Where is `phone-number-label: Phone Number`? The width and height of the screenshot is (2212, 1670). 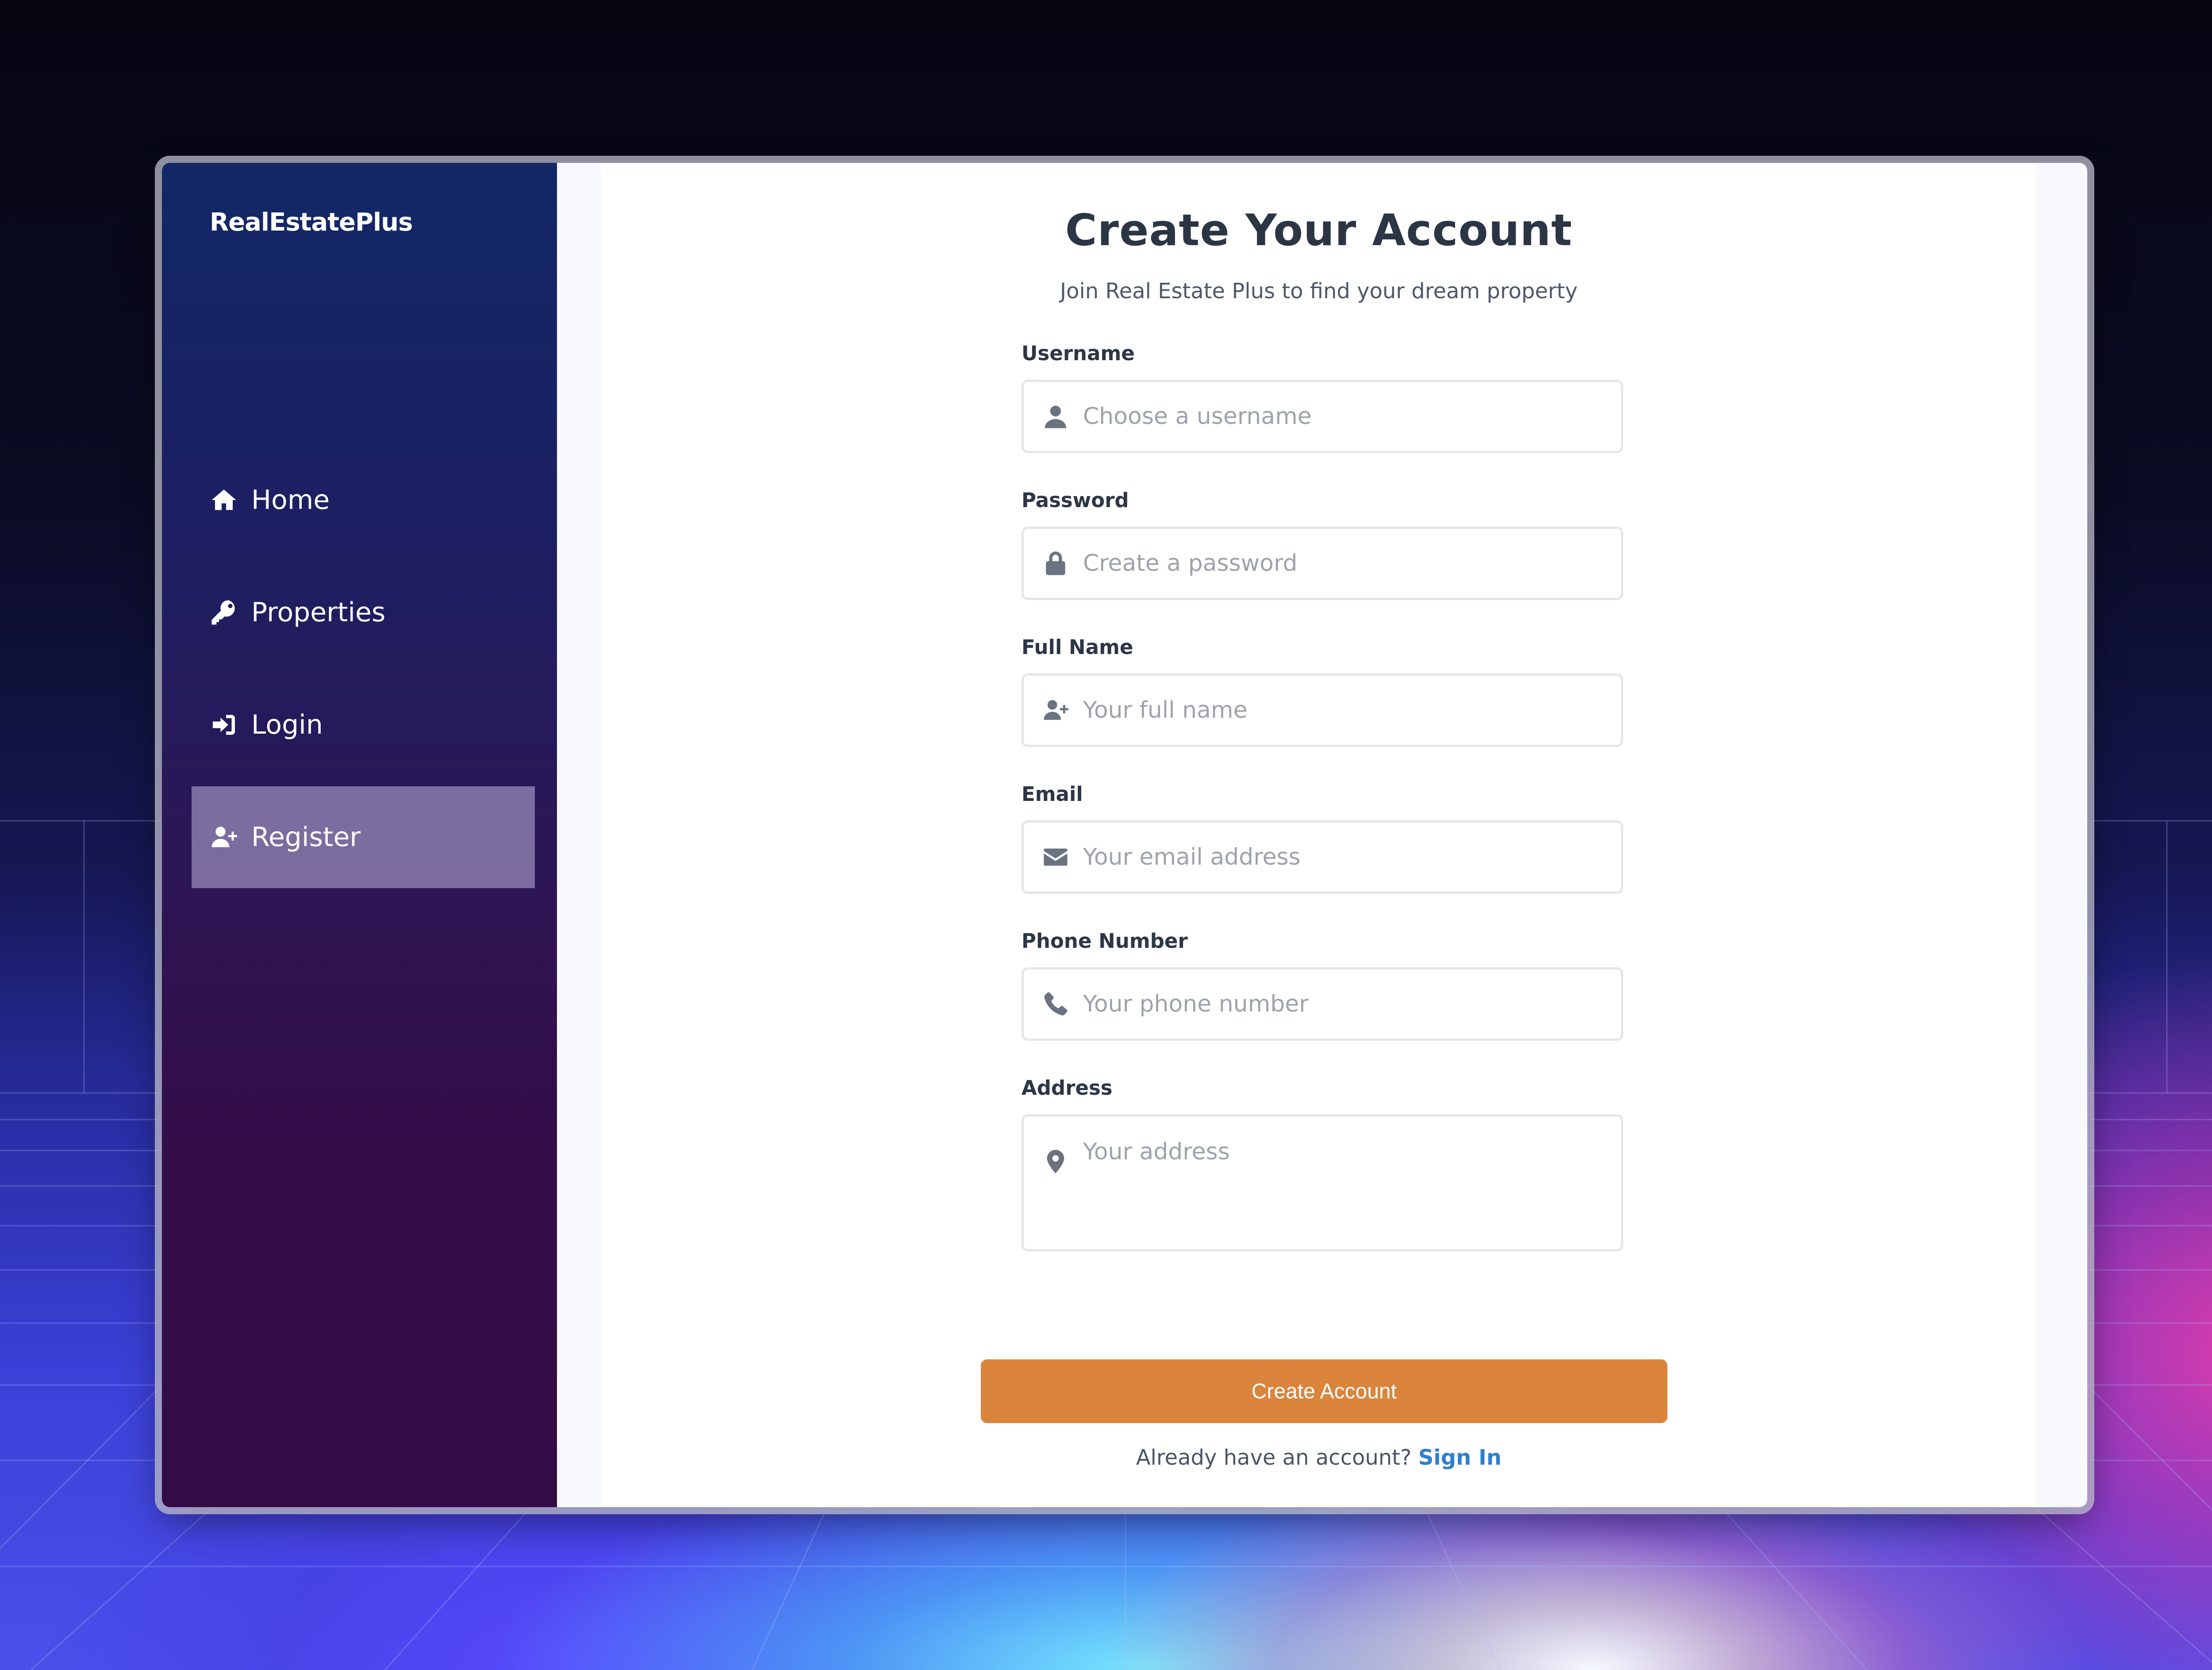
phone-number-label: Phone Number is located at coordinates (1105, 941).